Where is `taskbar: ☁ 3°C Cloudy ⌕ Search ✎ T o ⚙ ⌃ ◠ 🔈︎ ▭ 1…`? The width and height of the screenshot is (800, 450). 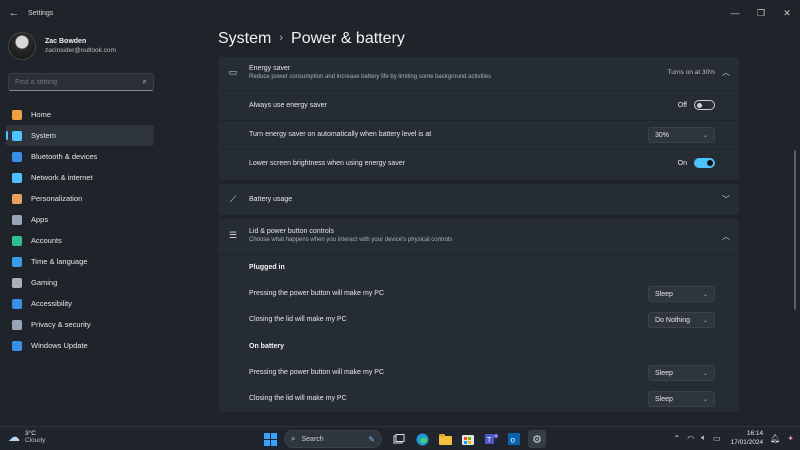
taskbar: ☁ 3°C Cloudy ⌕ Search ✎ T o ⚙ ⌃ ◠ 🔈︎ ▭ 1… is located at coordinates (400, 438).